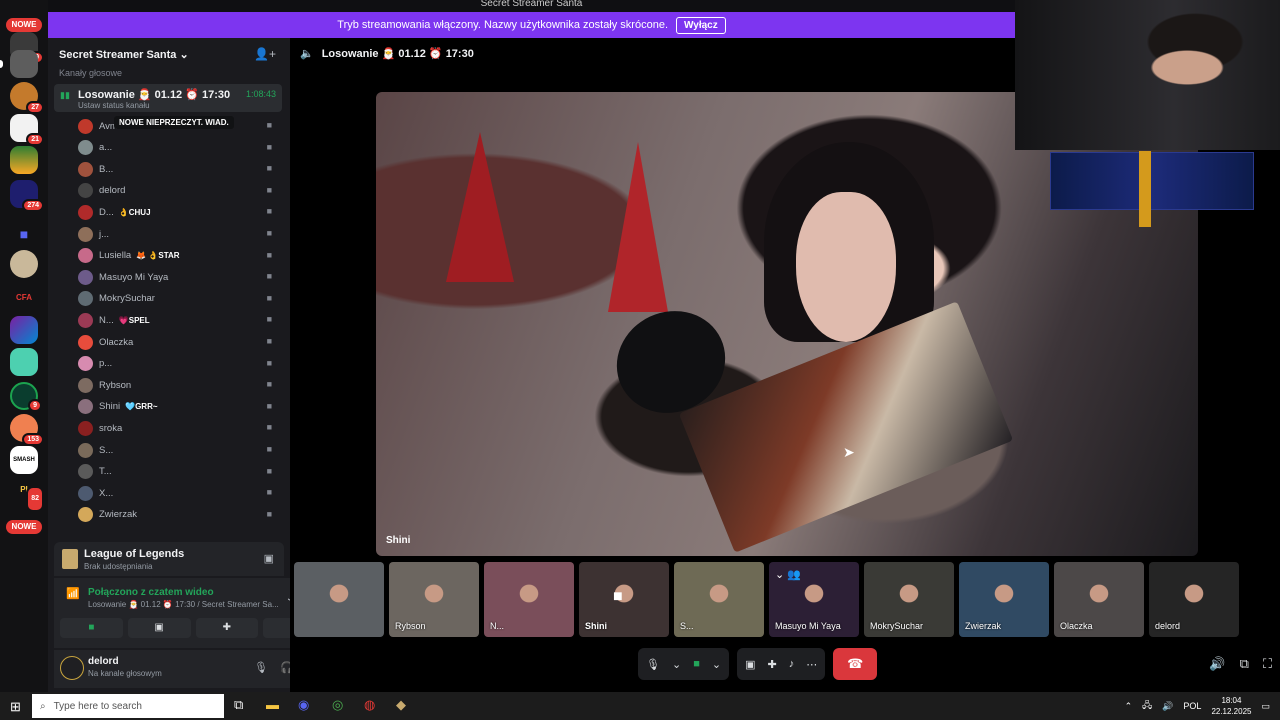  What do you see at coordinates (70, 559) in the screenshot?
I see `game-icon` at bounding box center [70, 559].